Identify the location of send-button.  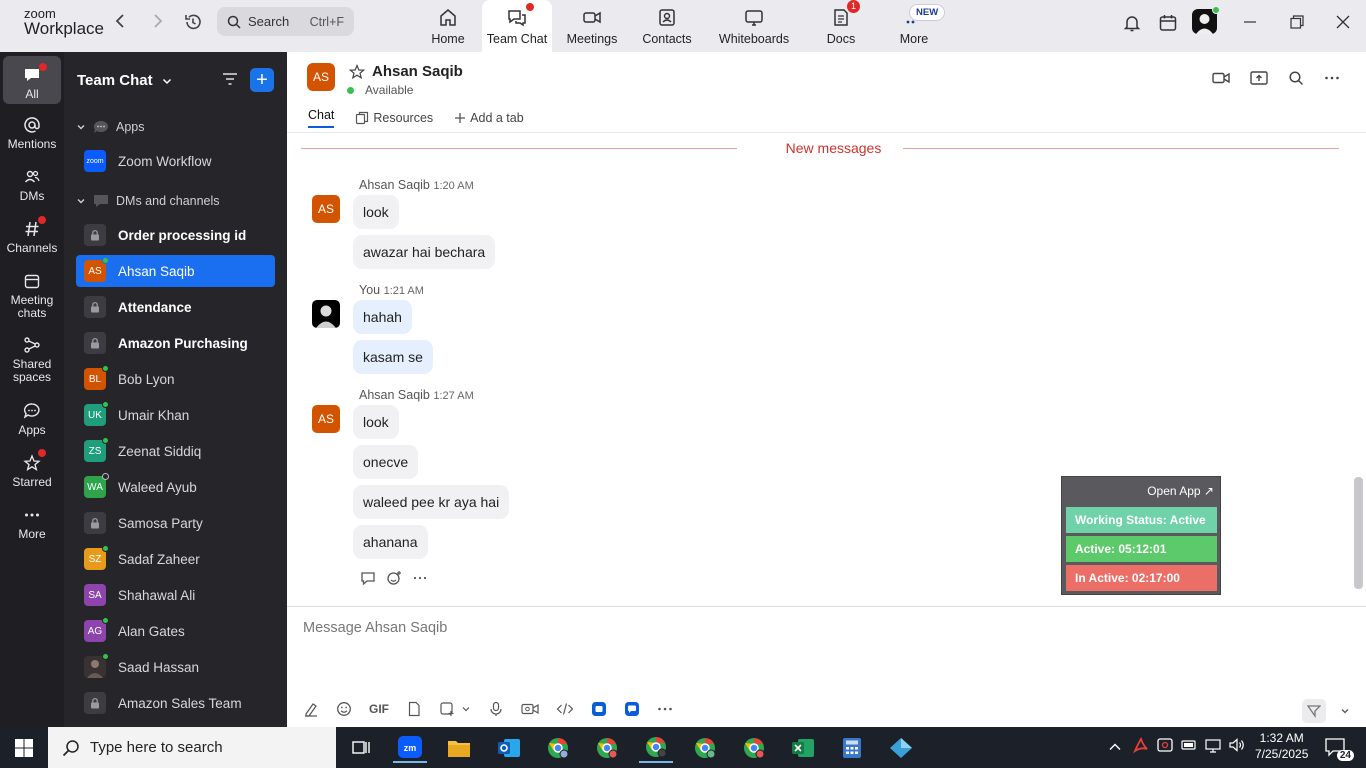
(1314, 711).